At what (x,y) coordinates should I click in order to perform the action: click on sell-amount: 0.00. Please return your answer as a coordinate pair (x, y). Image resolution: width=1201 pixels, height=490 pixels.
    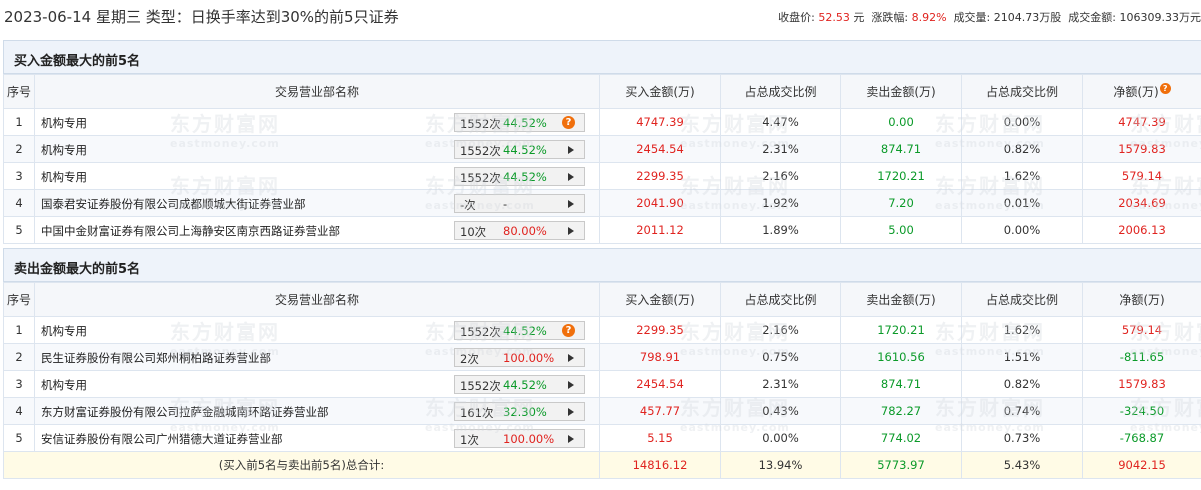
    Looking at the image, I should click on (901, 122).